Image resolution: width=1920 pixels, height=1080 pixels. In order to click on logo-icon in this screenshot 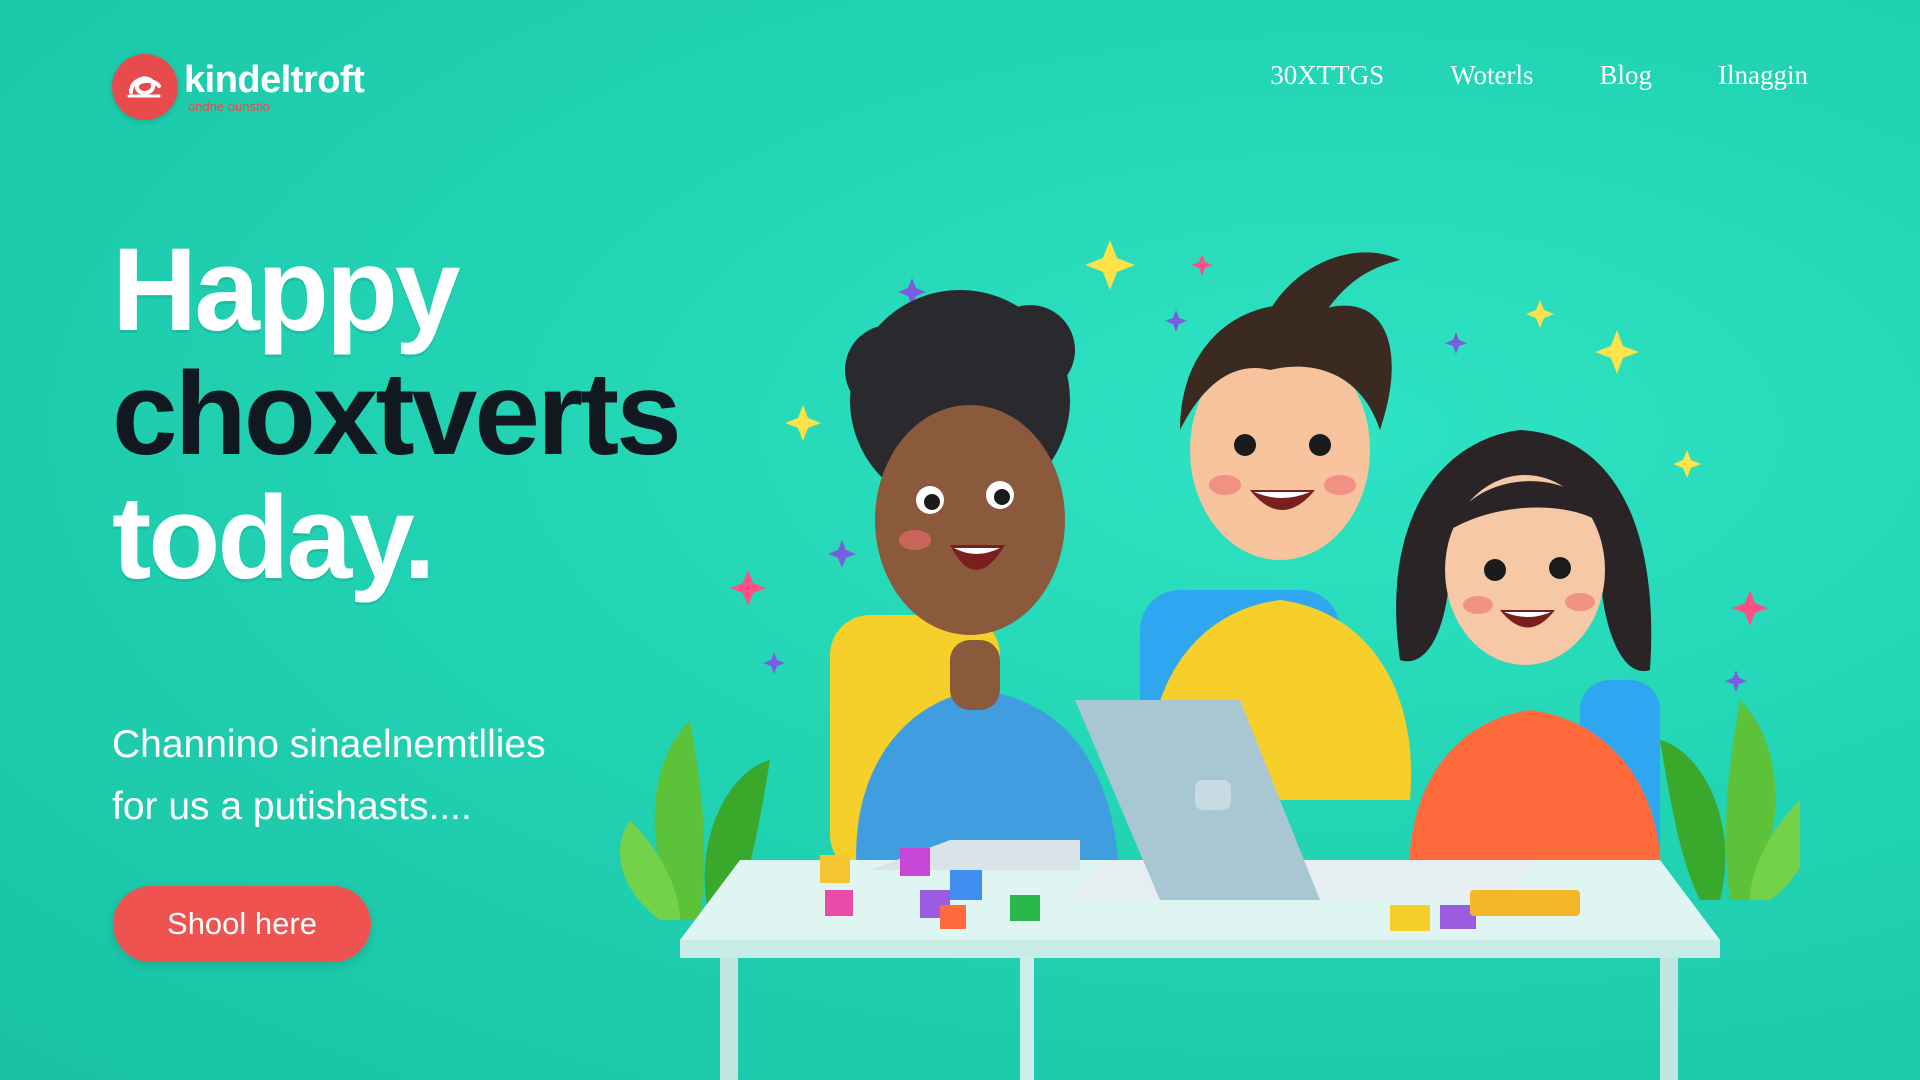, I will do `click(145, 87)`.